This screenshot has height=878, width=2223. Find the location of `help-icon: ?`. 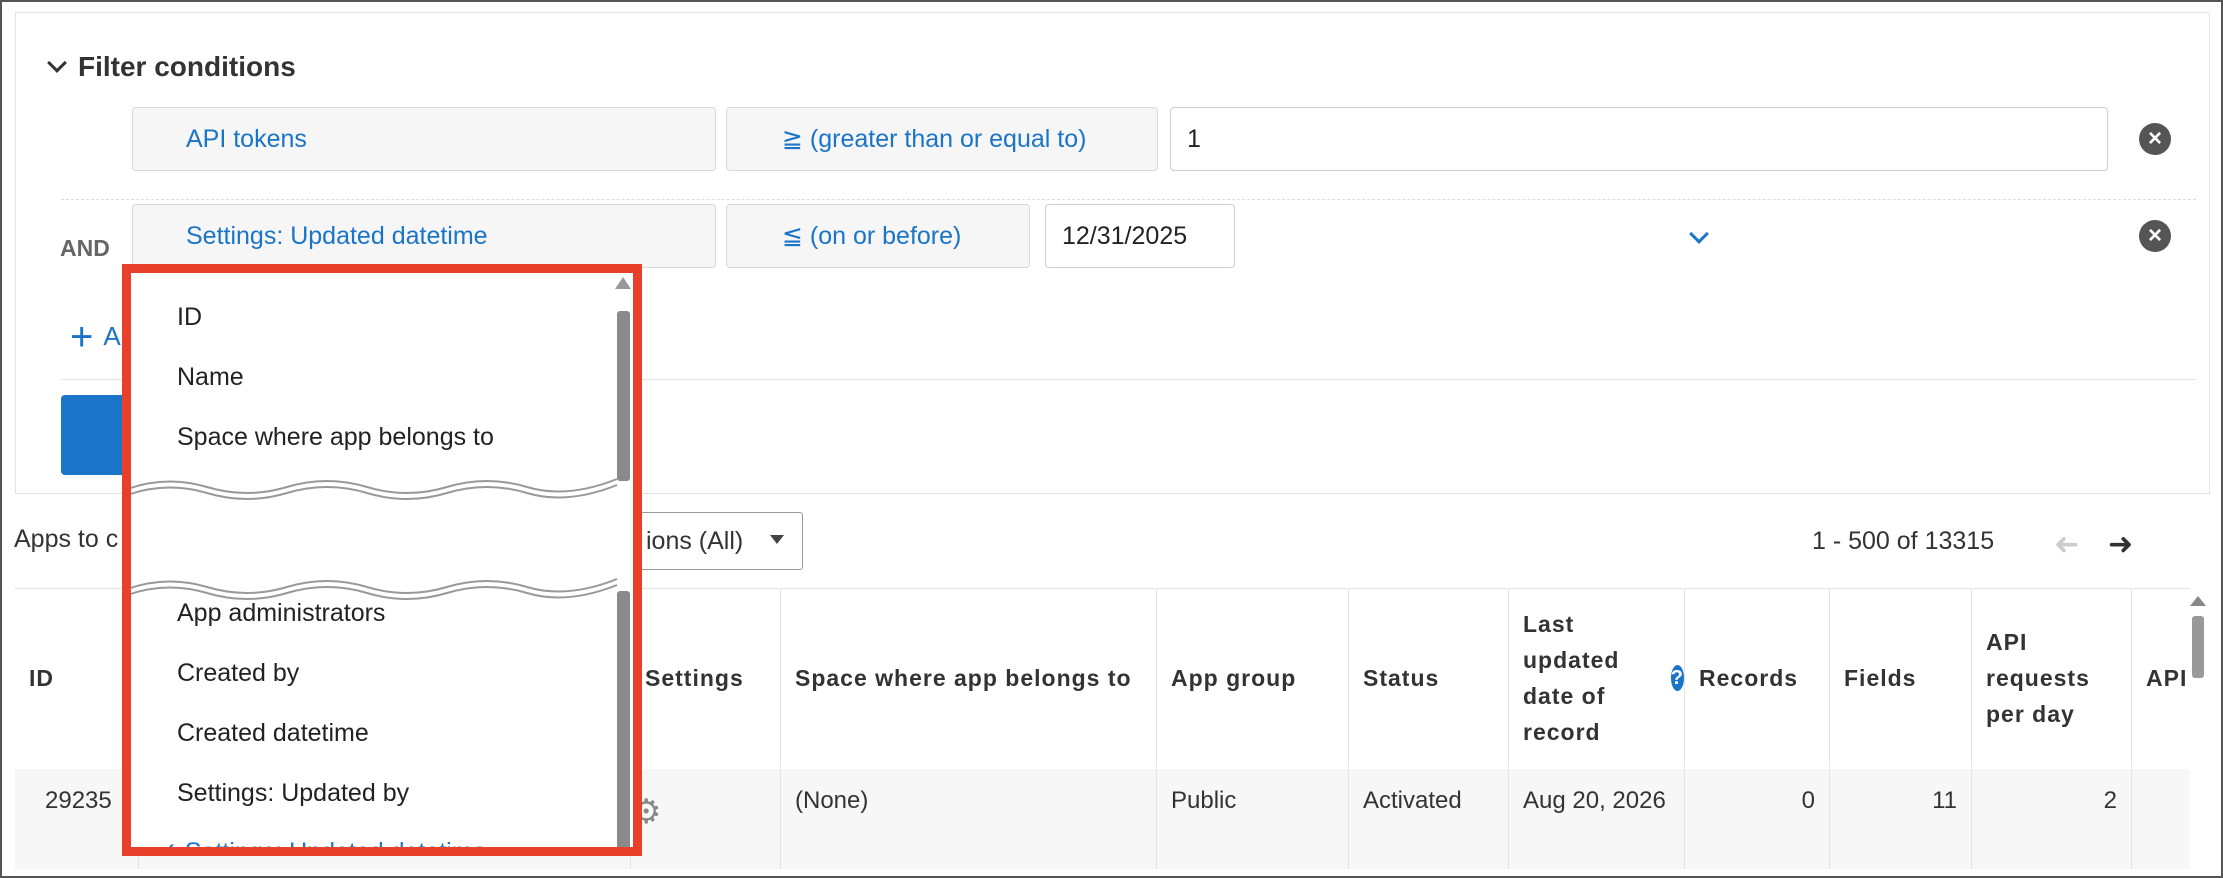

help-icon: ? is located at coordinates (1677, 678).